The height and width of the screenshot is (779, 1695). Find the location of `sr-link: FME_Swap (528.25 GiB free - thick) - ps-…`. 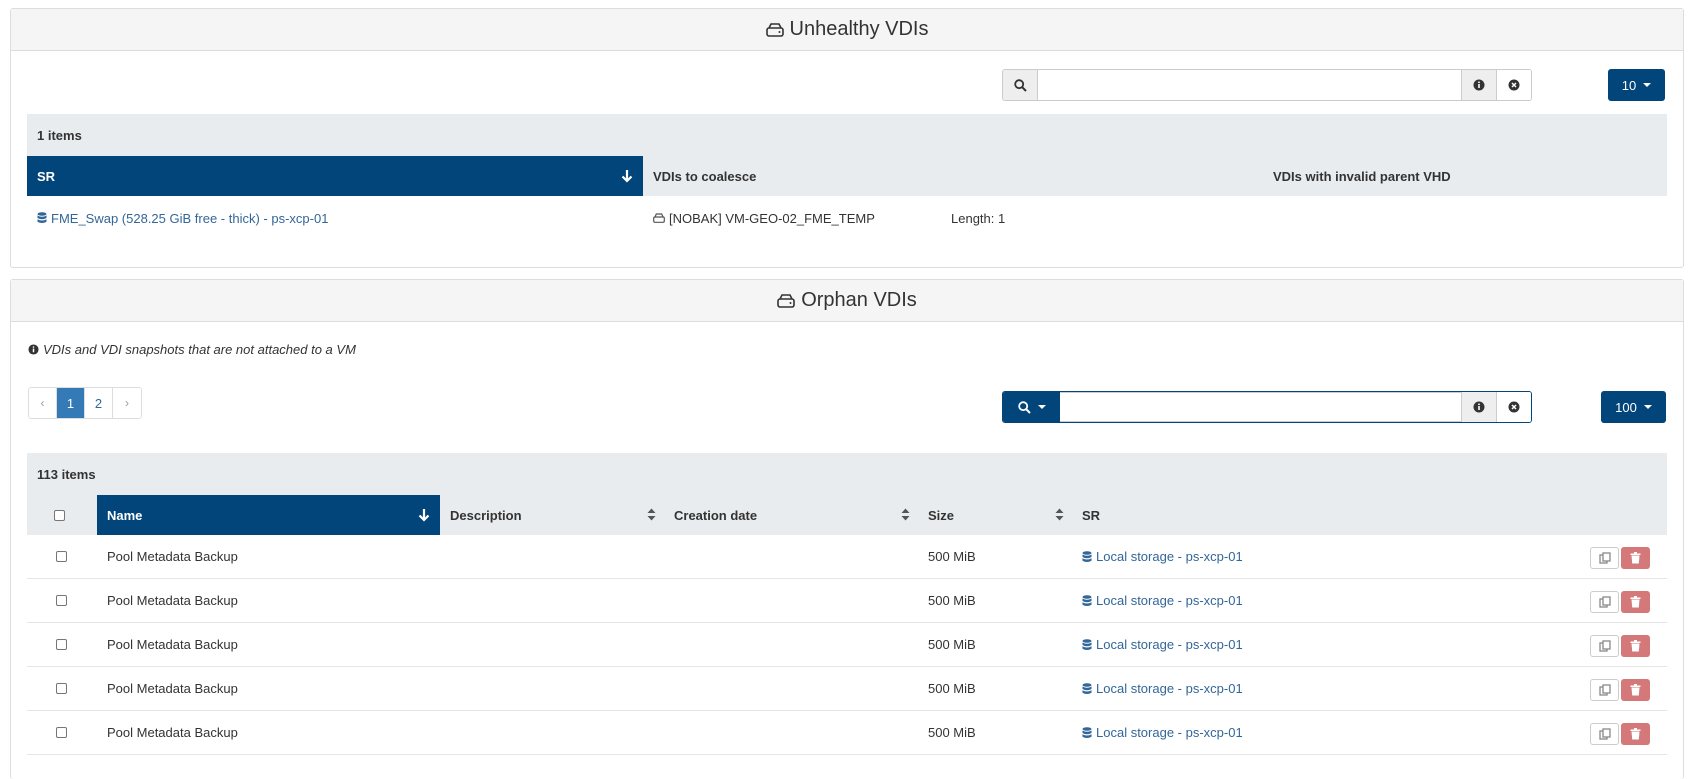

sr-link: FME_Swap (528.25 GiB free - thick) - ps-… is located at coordinates (182, 218).